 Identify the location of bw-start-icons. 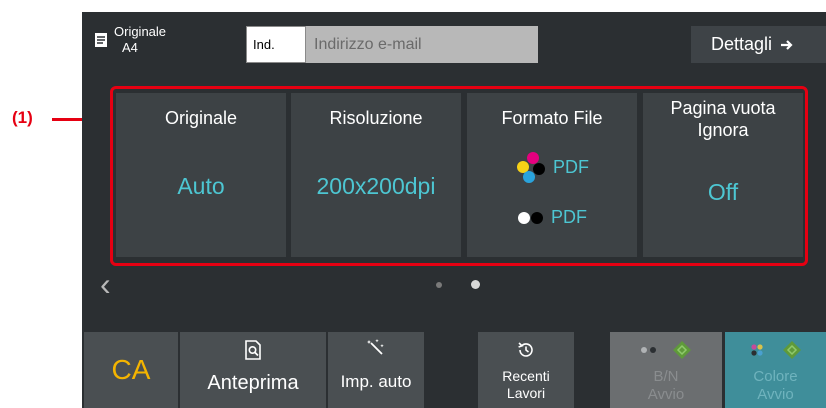
(666, 350).